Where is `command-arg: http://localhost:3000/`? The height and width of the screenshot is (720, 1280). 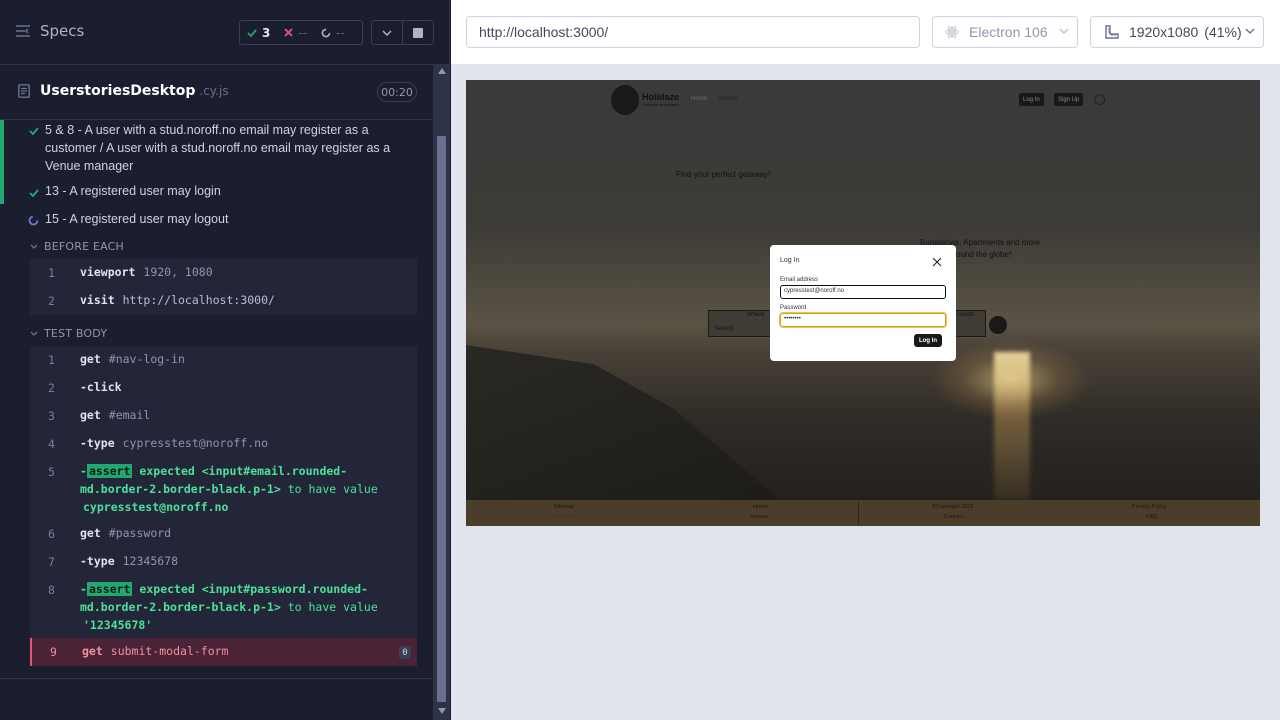
command-arg: http://localhost:3000/ is located at coordinates (198, 300).